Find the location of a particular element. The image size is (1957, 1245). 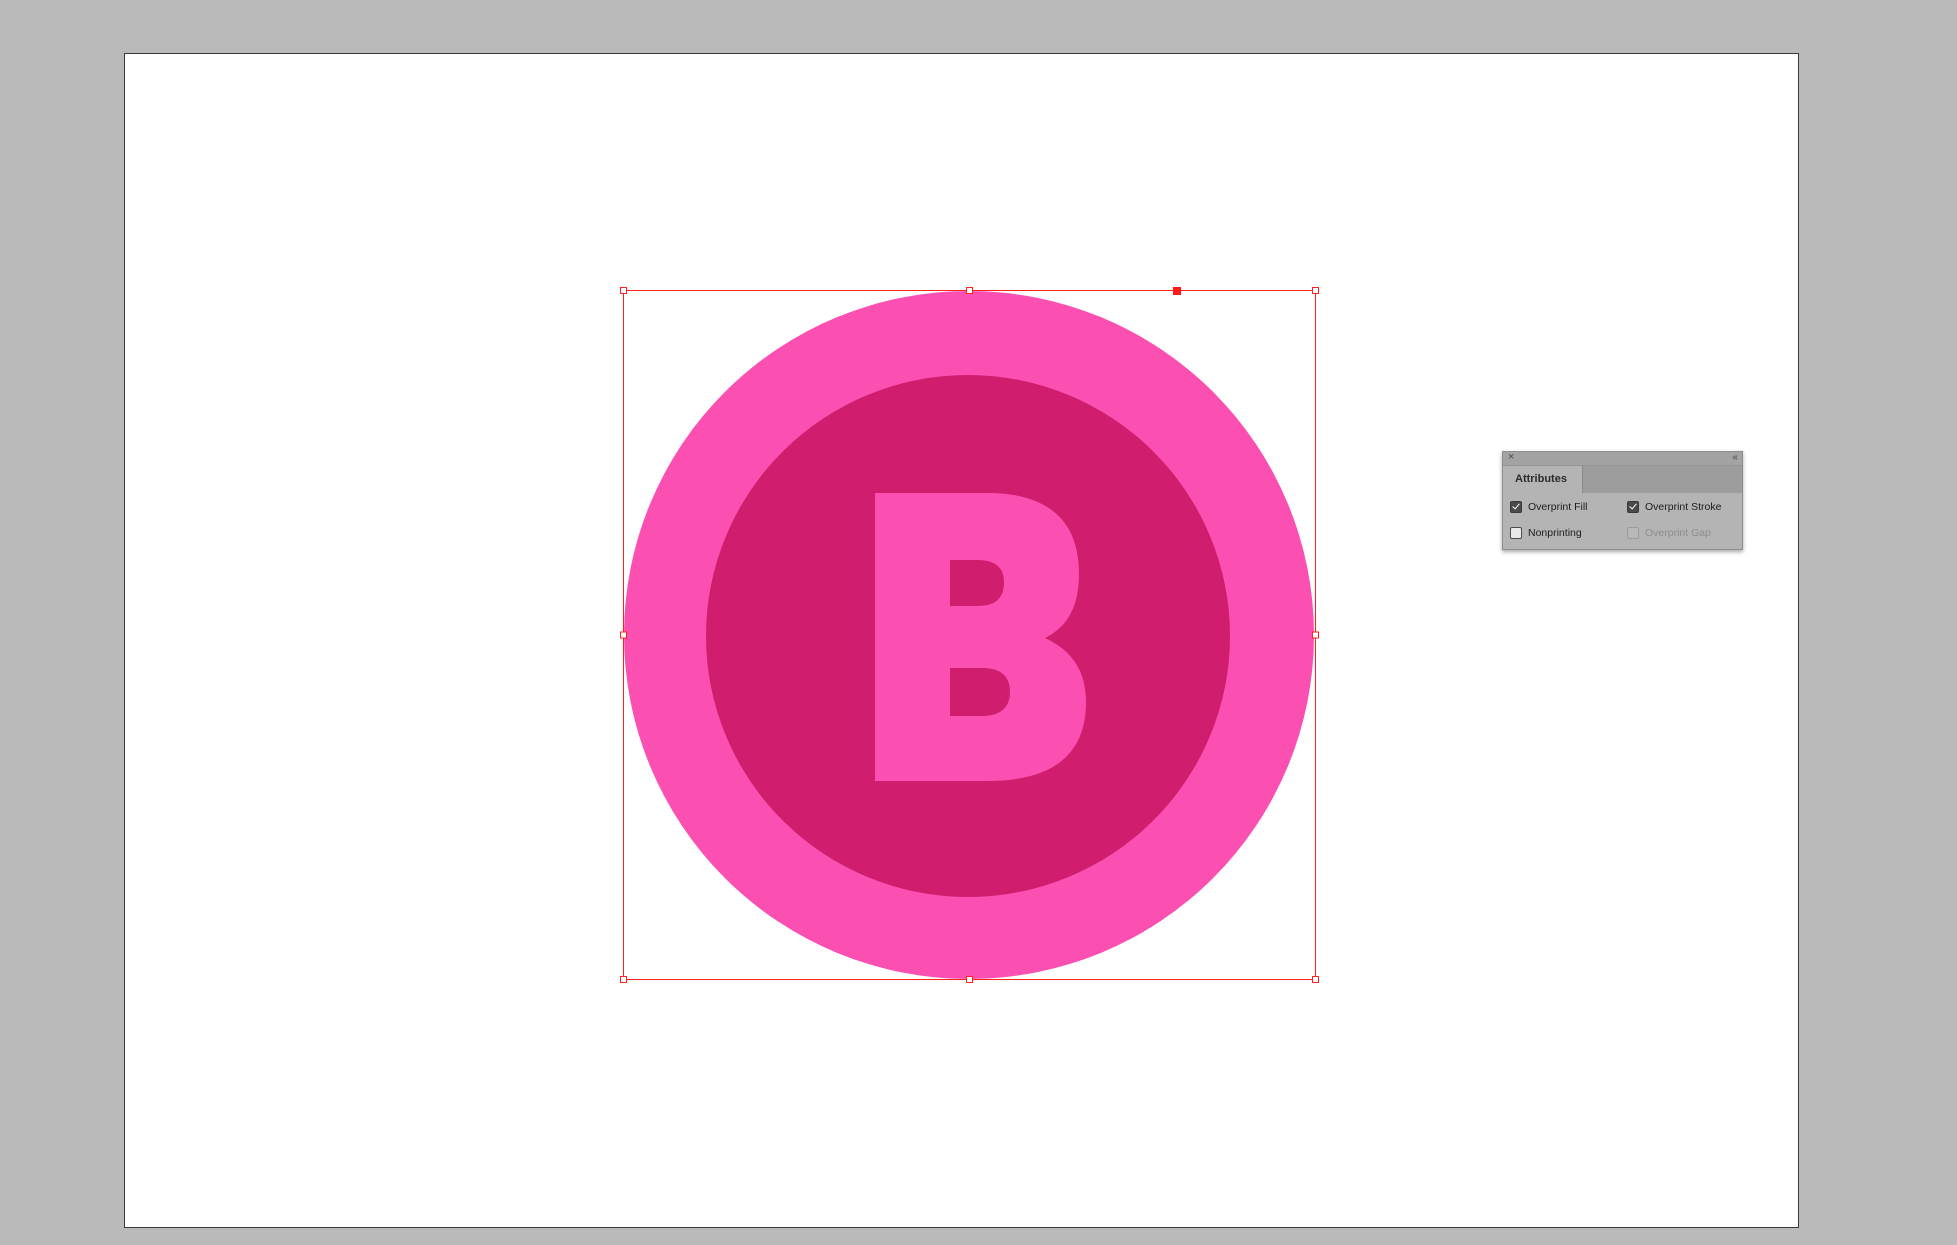

panel-titlebar: × ‹‹ is located at coordinates (1622, 458).